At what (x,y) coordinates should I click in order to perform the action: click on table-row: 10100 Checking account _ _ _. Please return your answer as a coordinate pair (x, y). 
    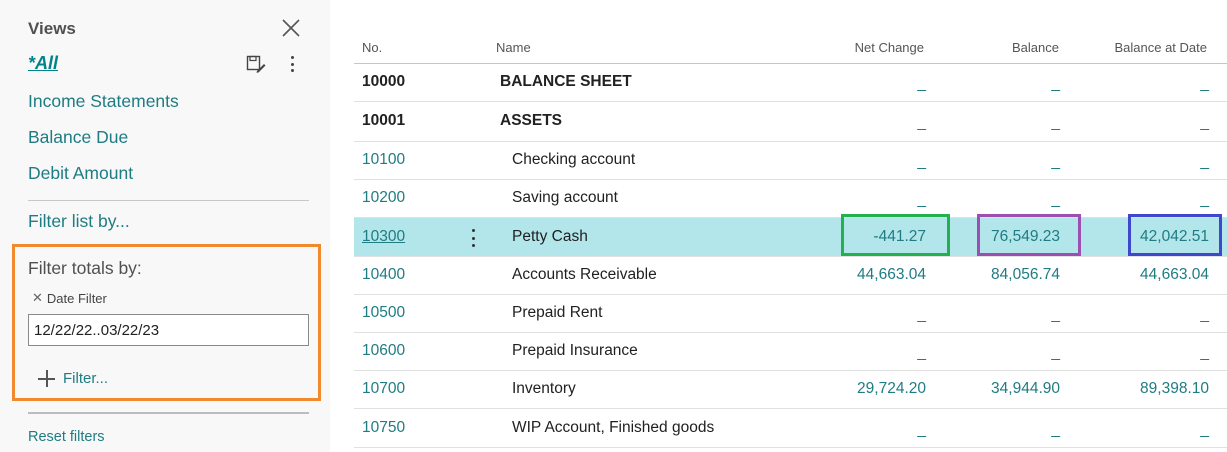
    Looking at the image, I should click on (790, 161).